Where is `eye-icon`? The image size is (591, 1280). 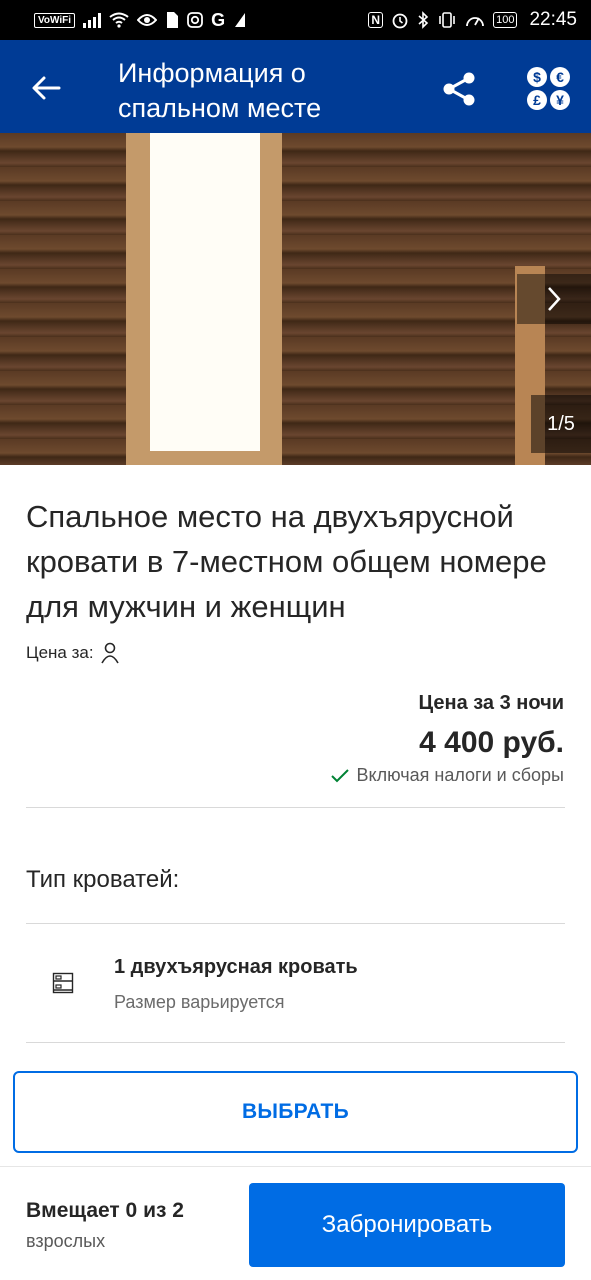
eye-icon is located at coordinates (147, 20).